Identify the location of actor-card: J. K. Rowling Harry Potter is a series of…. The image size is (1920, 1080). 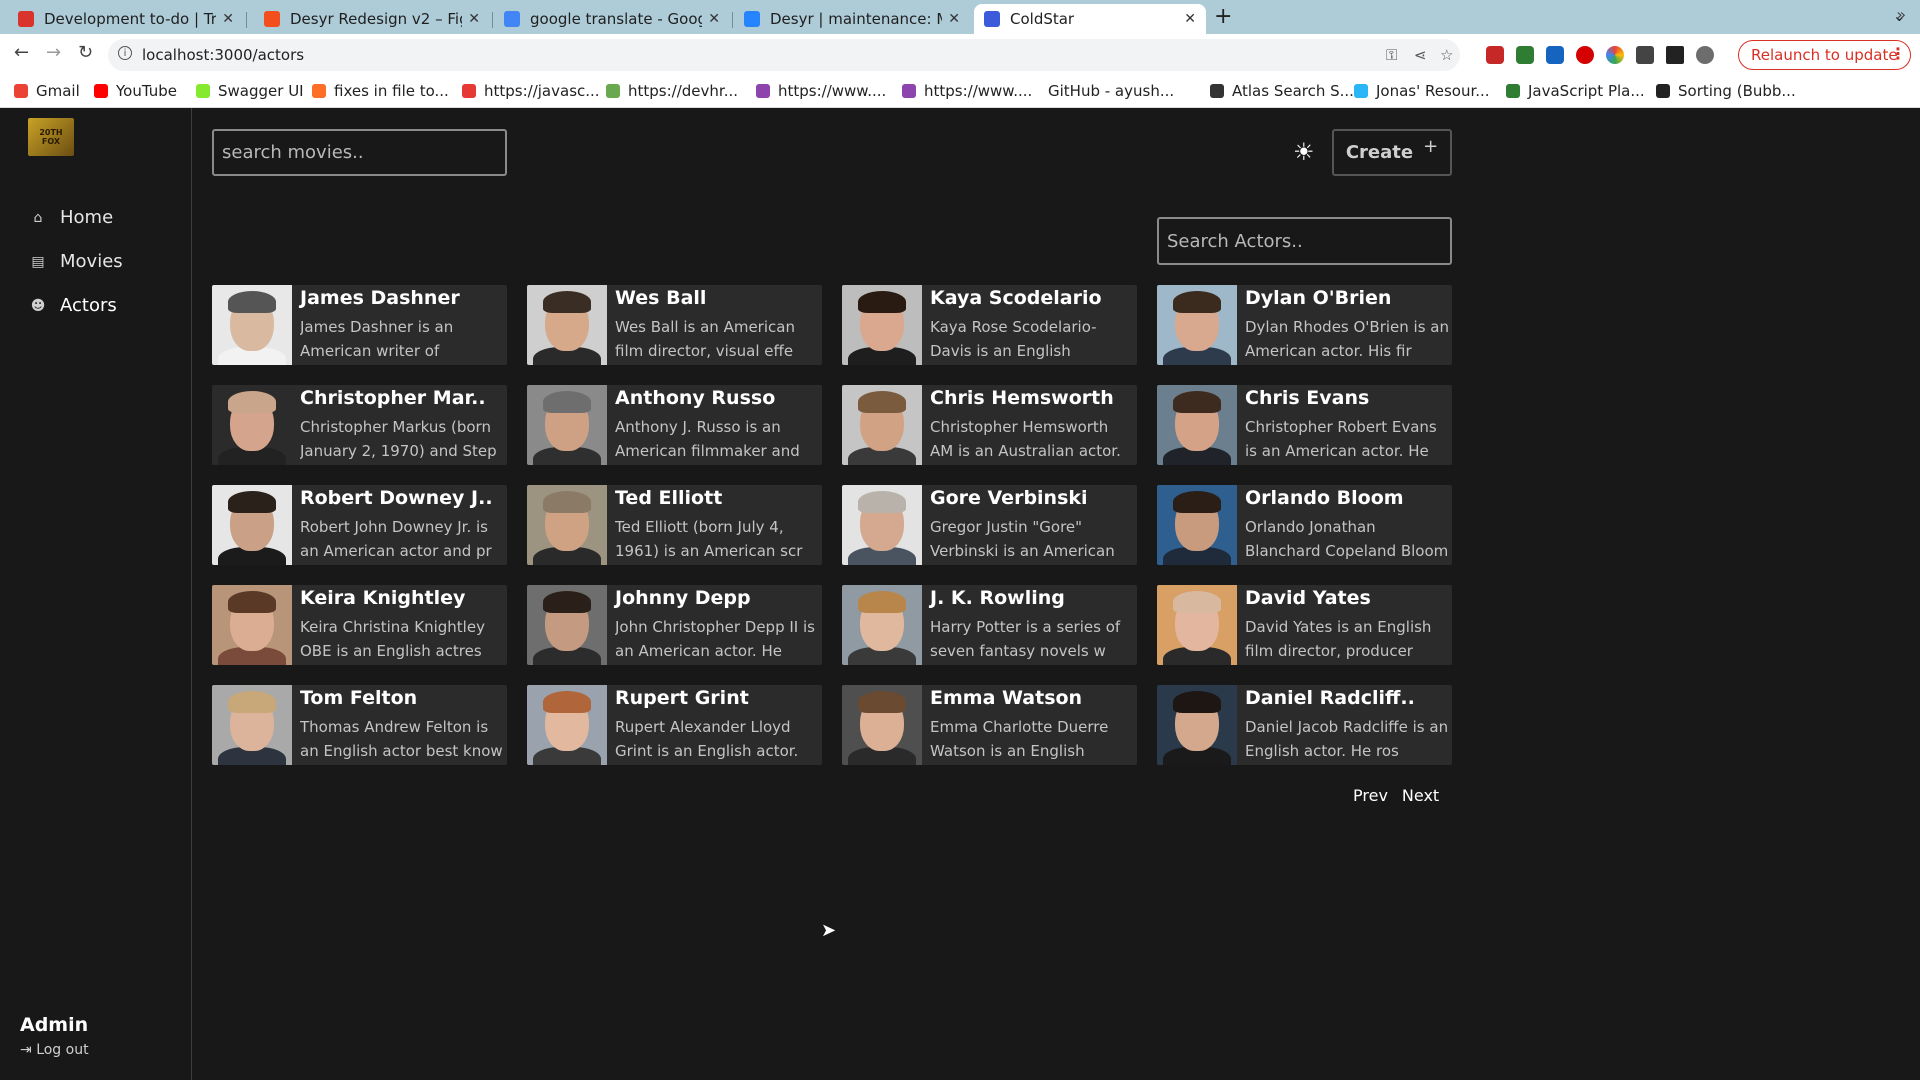
(989, 625).